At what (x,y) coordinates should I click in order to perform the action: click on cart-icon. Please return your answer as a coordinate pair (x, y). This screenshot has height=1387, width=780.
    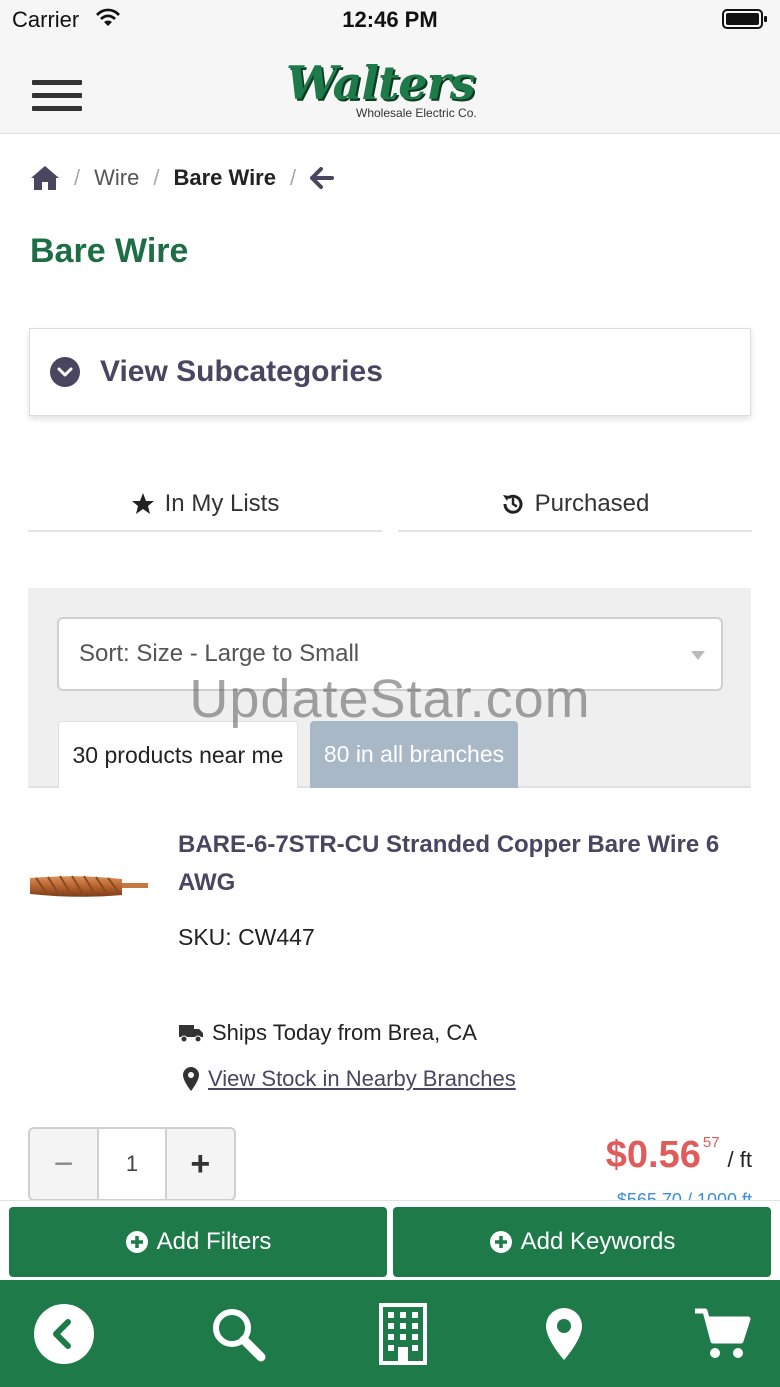
    Looking at the image, I should click on (723, 1333).